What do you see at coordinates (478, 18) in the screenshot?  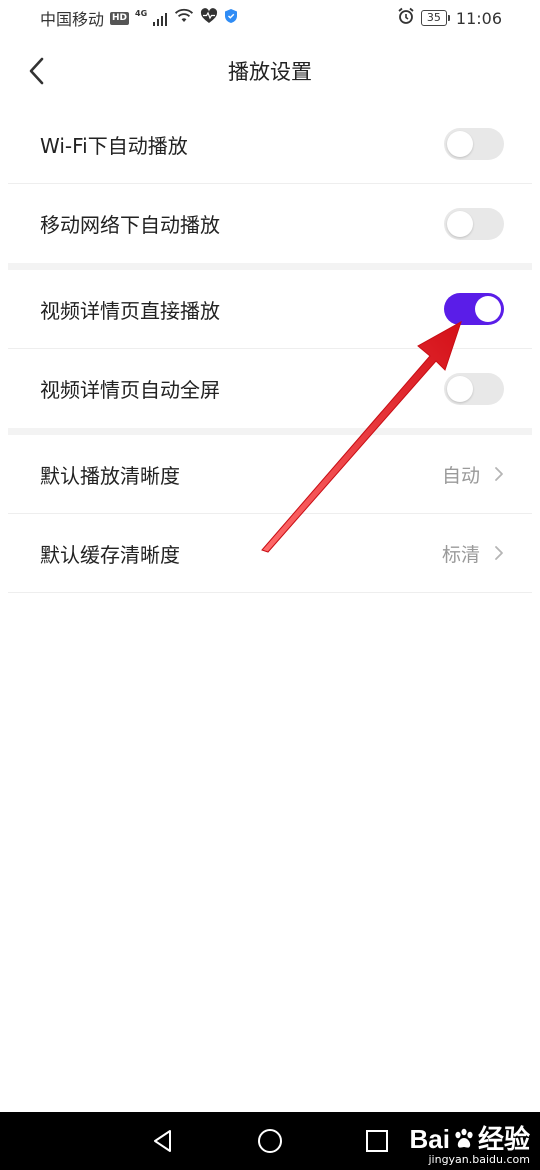 I see `clock: 11:06` at bounding box center [478, 18].